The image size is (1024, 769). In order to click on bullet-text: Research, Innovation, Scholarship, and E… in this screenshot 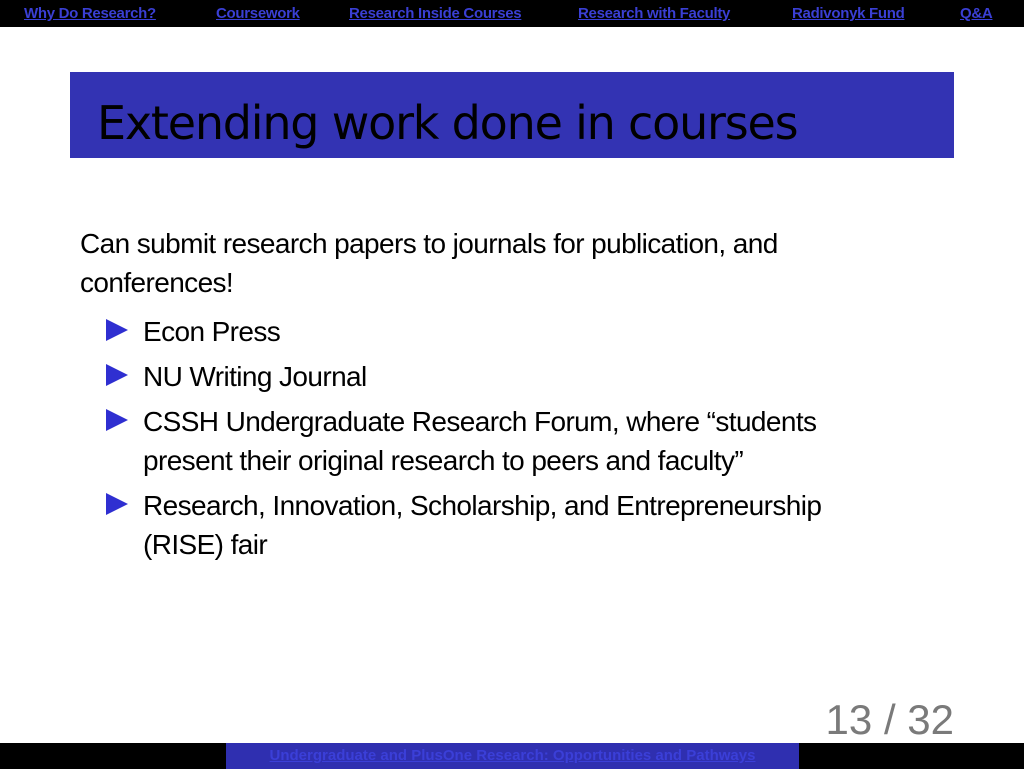, I will do `click(482, 525)`.